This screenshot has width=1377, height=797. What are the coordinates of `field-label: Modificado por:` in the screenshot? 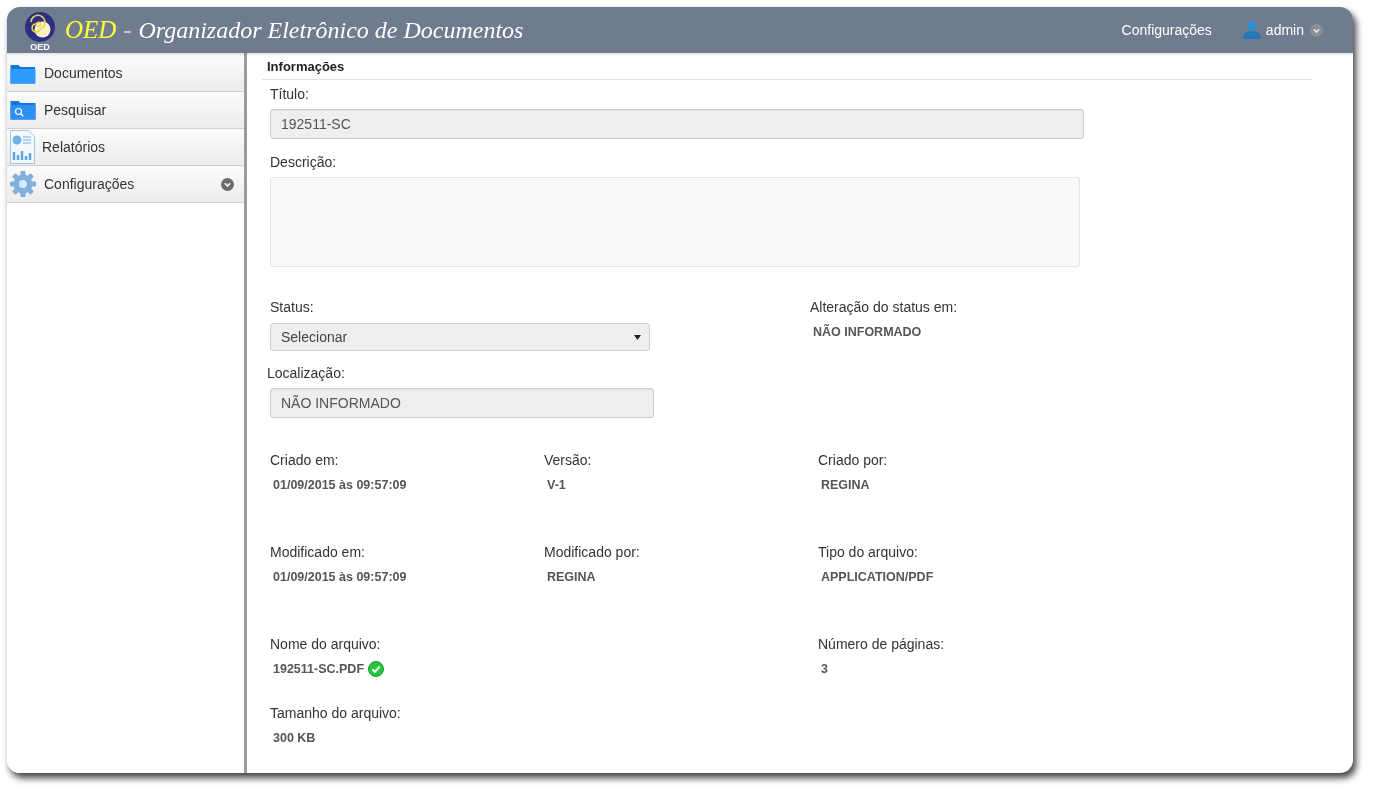 It's located at (592, 552).